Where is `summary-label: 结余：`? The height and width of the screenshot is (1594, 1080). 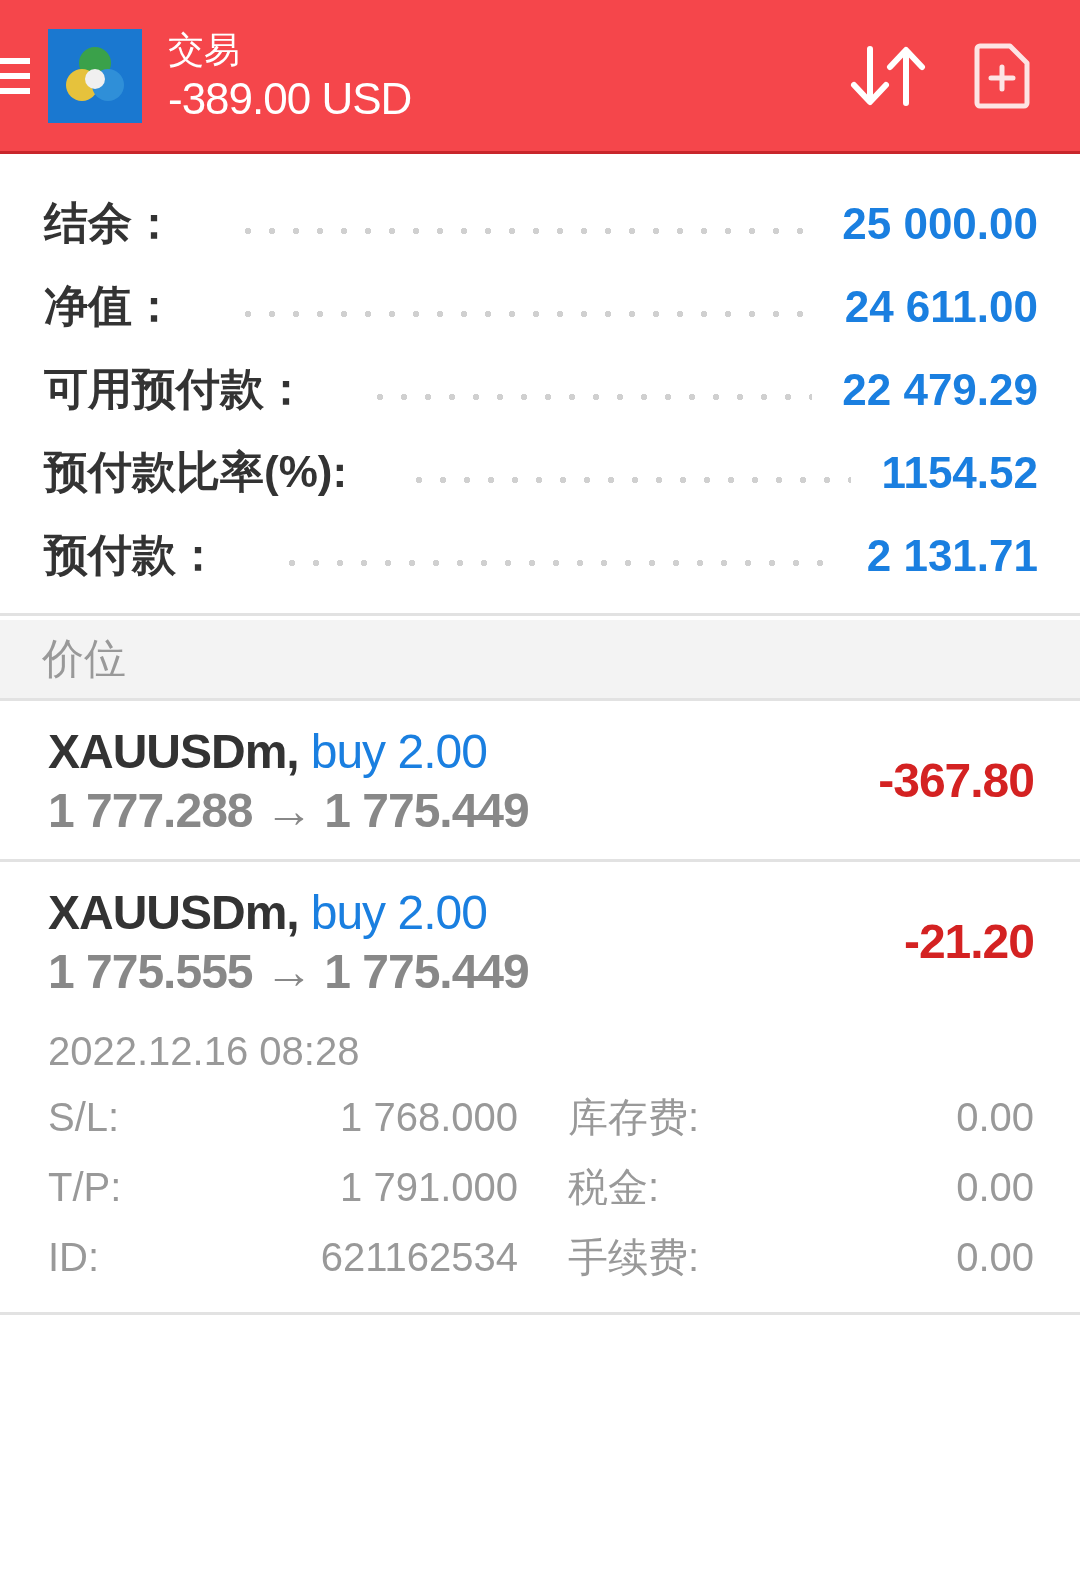 summary-label: 结余： is located at coordinates (110, 223).